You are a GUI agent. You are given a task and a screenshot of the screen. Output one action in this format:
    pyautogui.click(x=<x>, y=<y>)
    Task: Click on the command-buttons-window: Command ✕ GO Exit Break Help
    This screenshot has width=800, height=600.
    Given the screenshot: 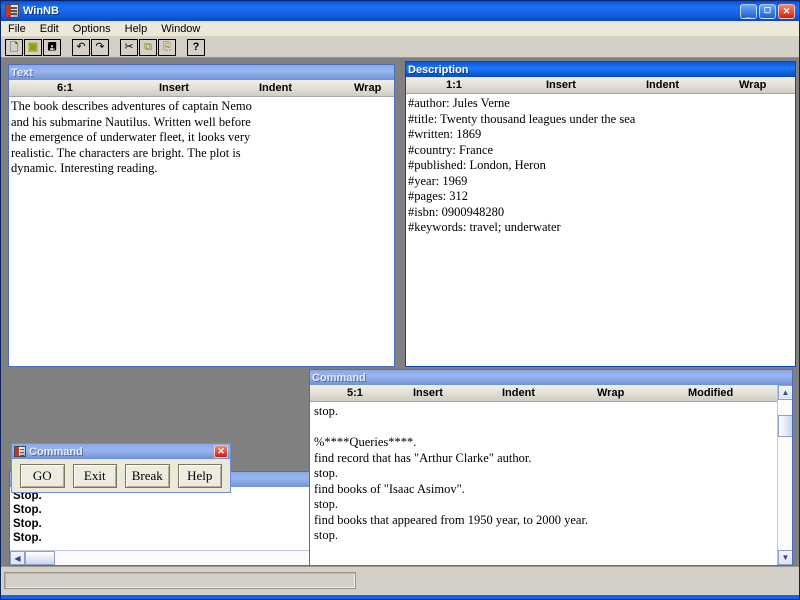 What is the action you would take?
    pyautogui.click(x=121, y=468)
    